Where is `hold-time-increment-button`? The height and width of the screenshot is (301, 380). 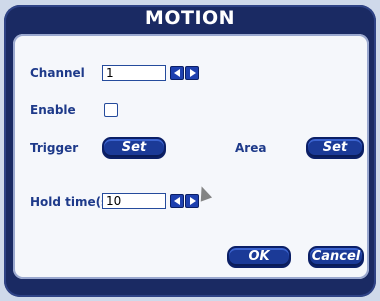
hold-time-increment-button is located at coordinates (192, 201).